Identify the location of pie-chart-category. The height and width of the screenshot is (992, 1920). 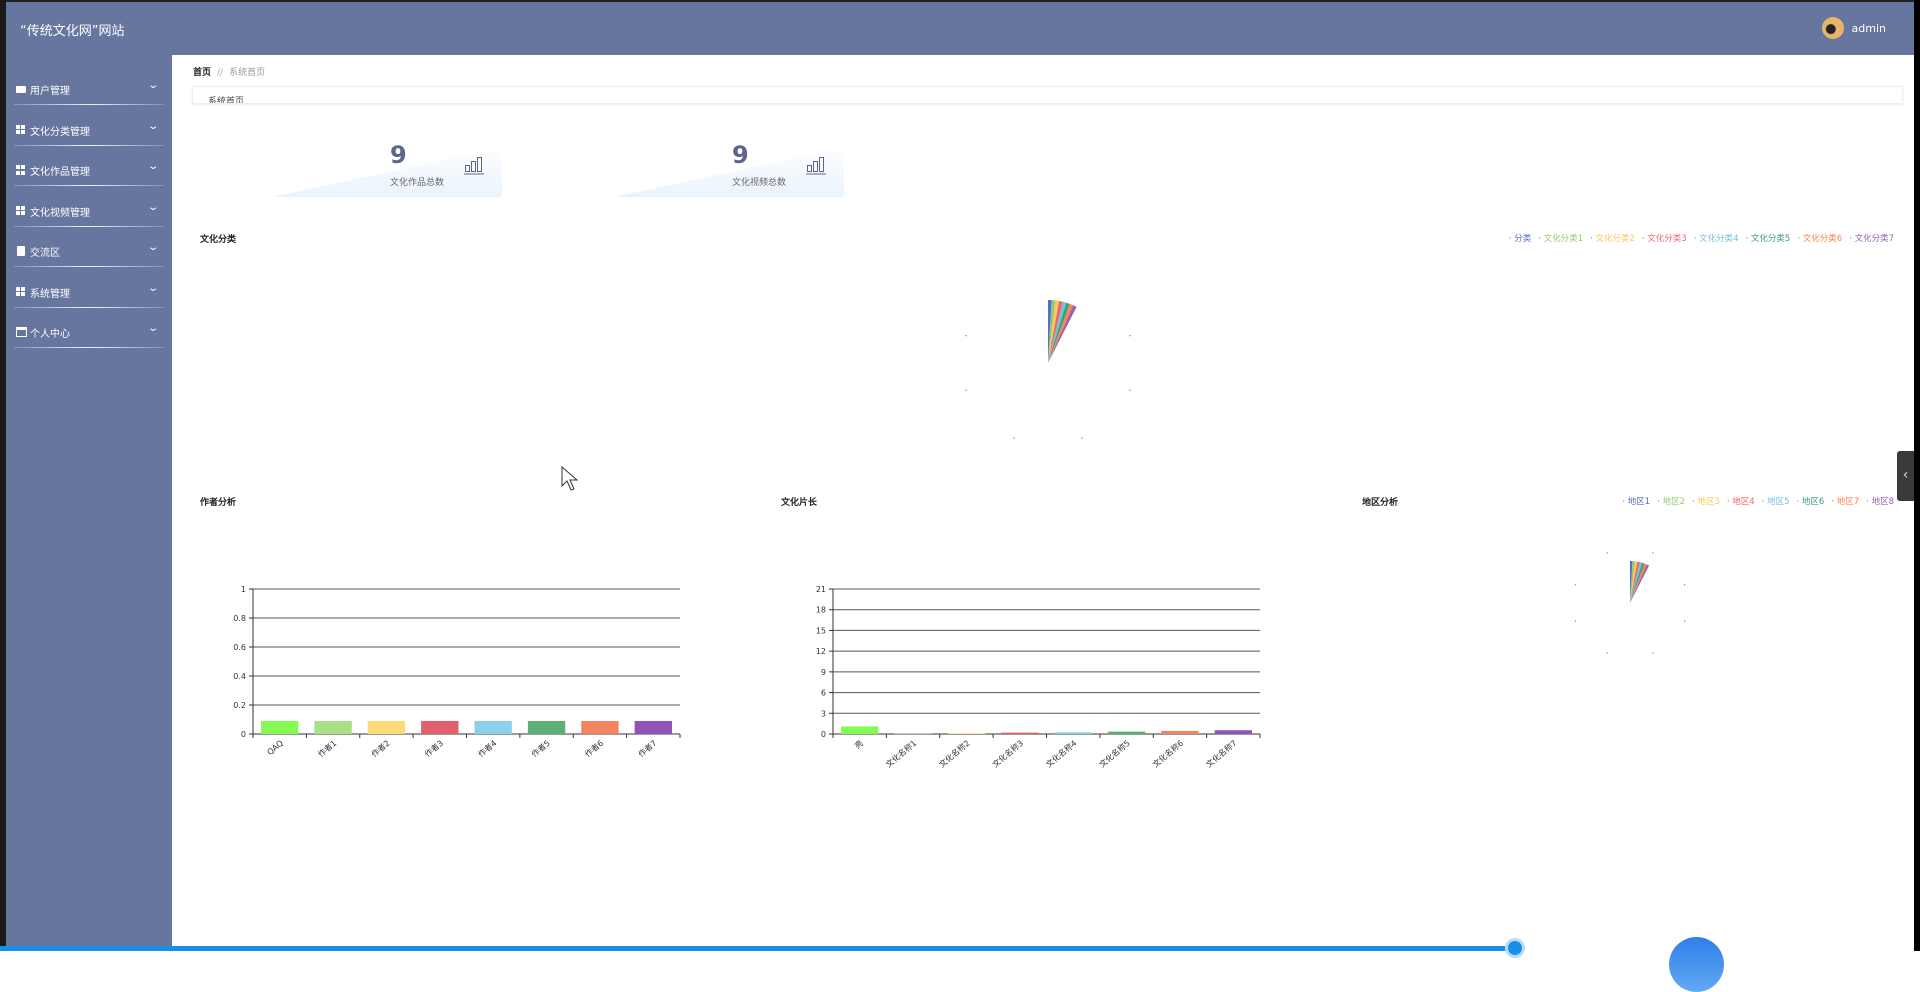
(1048, 370).